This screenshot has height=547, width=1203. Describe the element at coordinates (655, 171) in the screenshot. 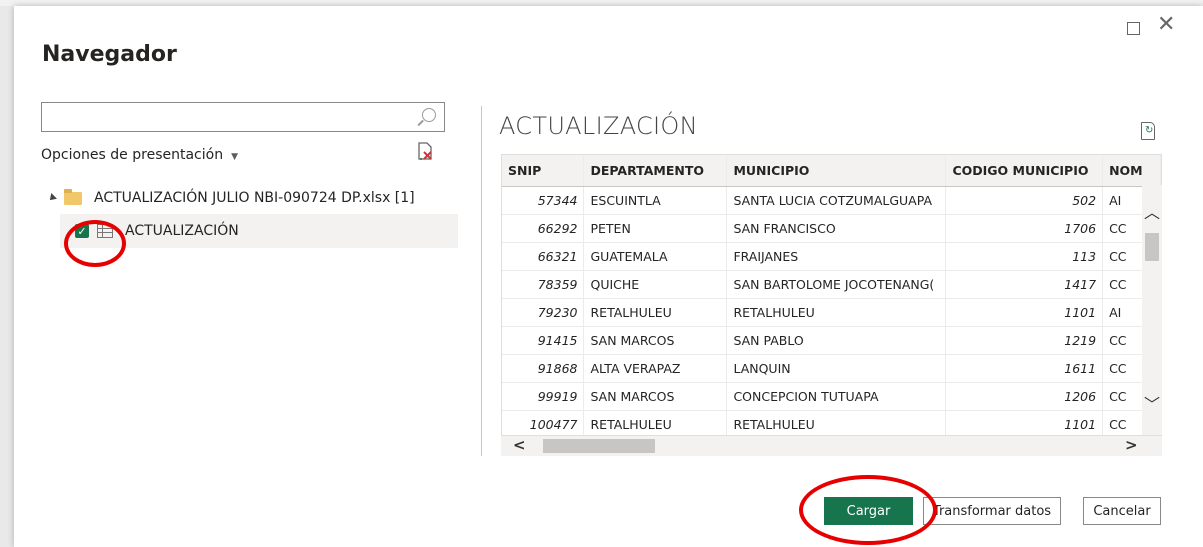

I see `column-header: DEPARTAMENTO` at that location.